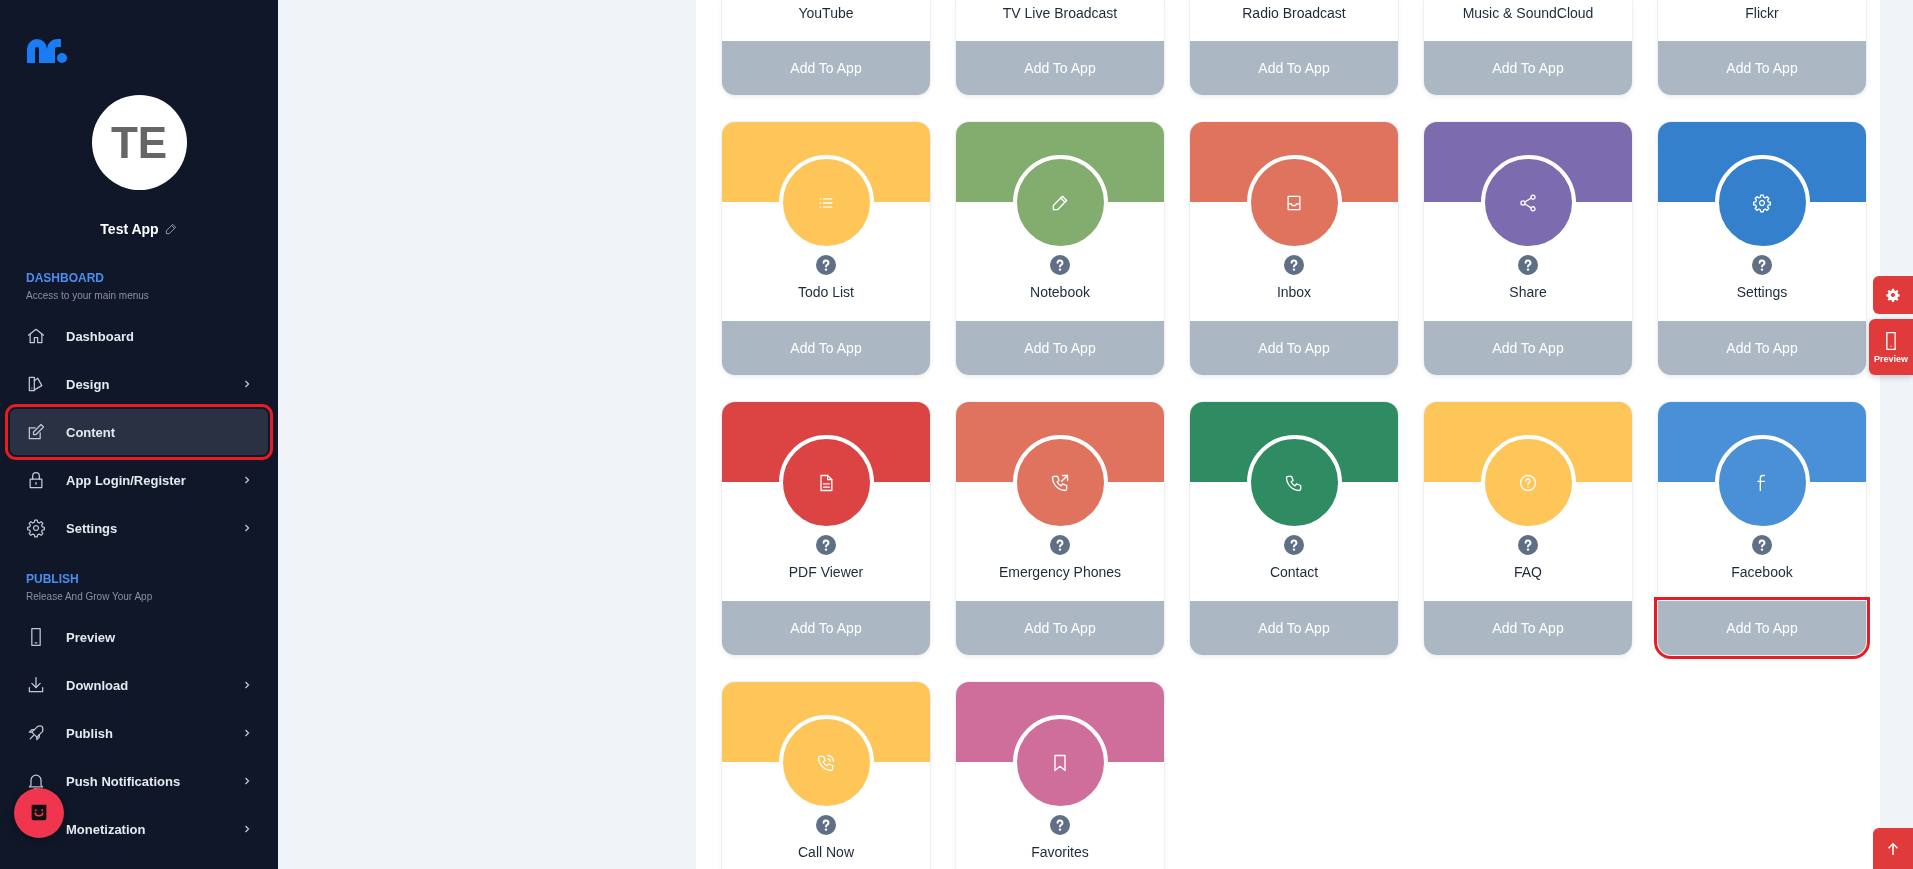 This screenshot has width=1913, height=869. What do you see at coordinates (1893, 848) in the screenshot?
I see `scroll-top-button` at bounding box center [1893, 848].